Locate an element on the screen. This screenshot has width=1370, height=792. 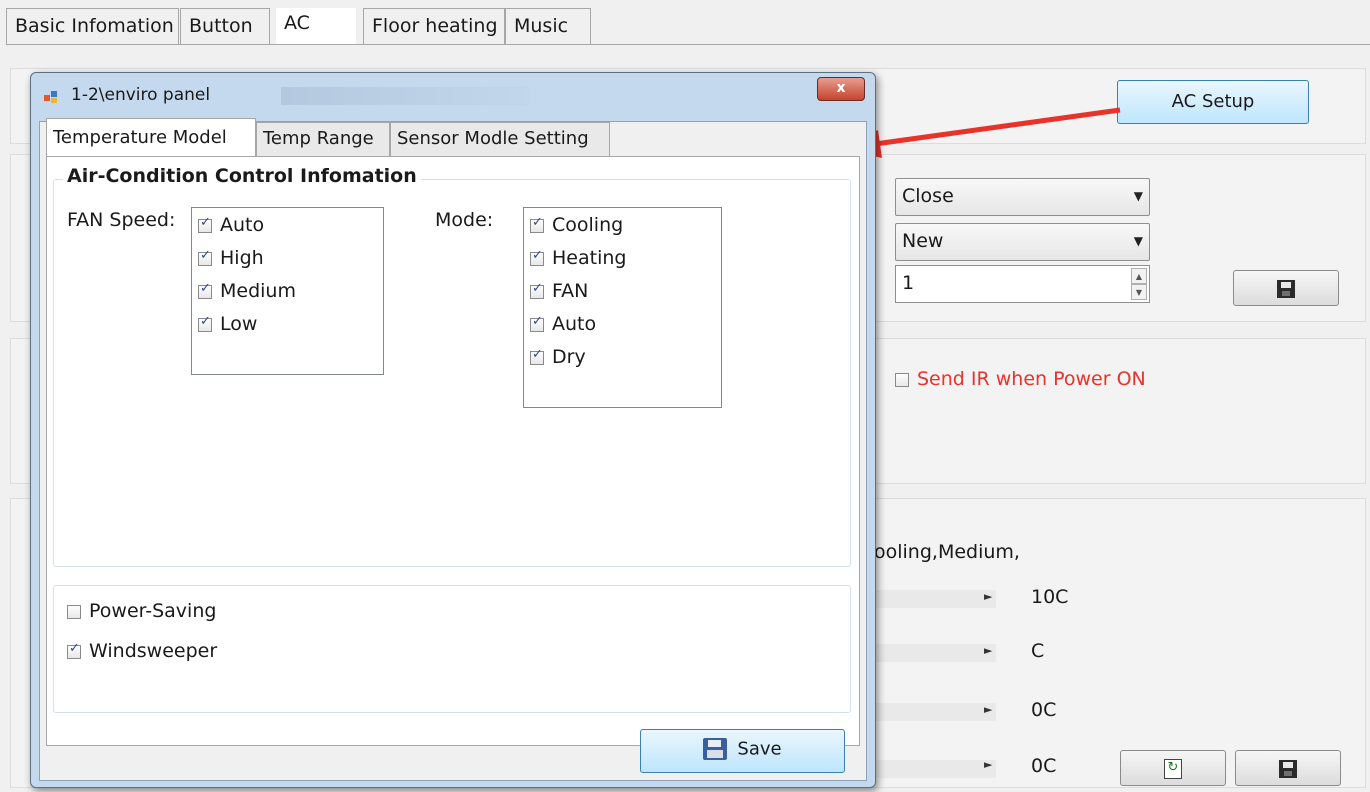
list-item: Cooling is located at coordinates (576, 225).